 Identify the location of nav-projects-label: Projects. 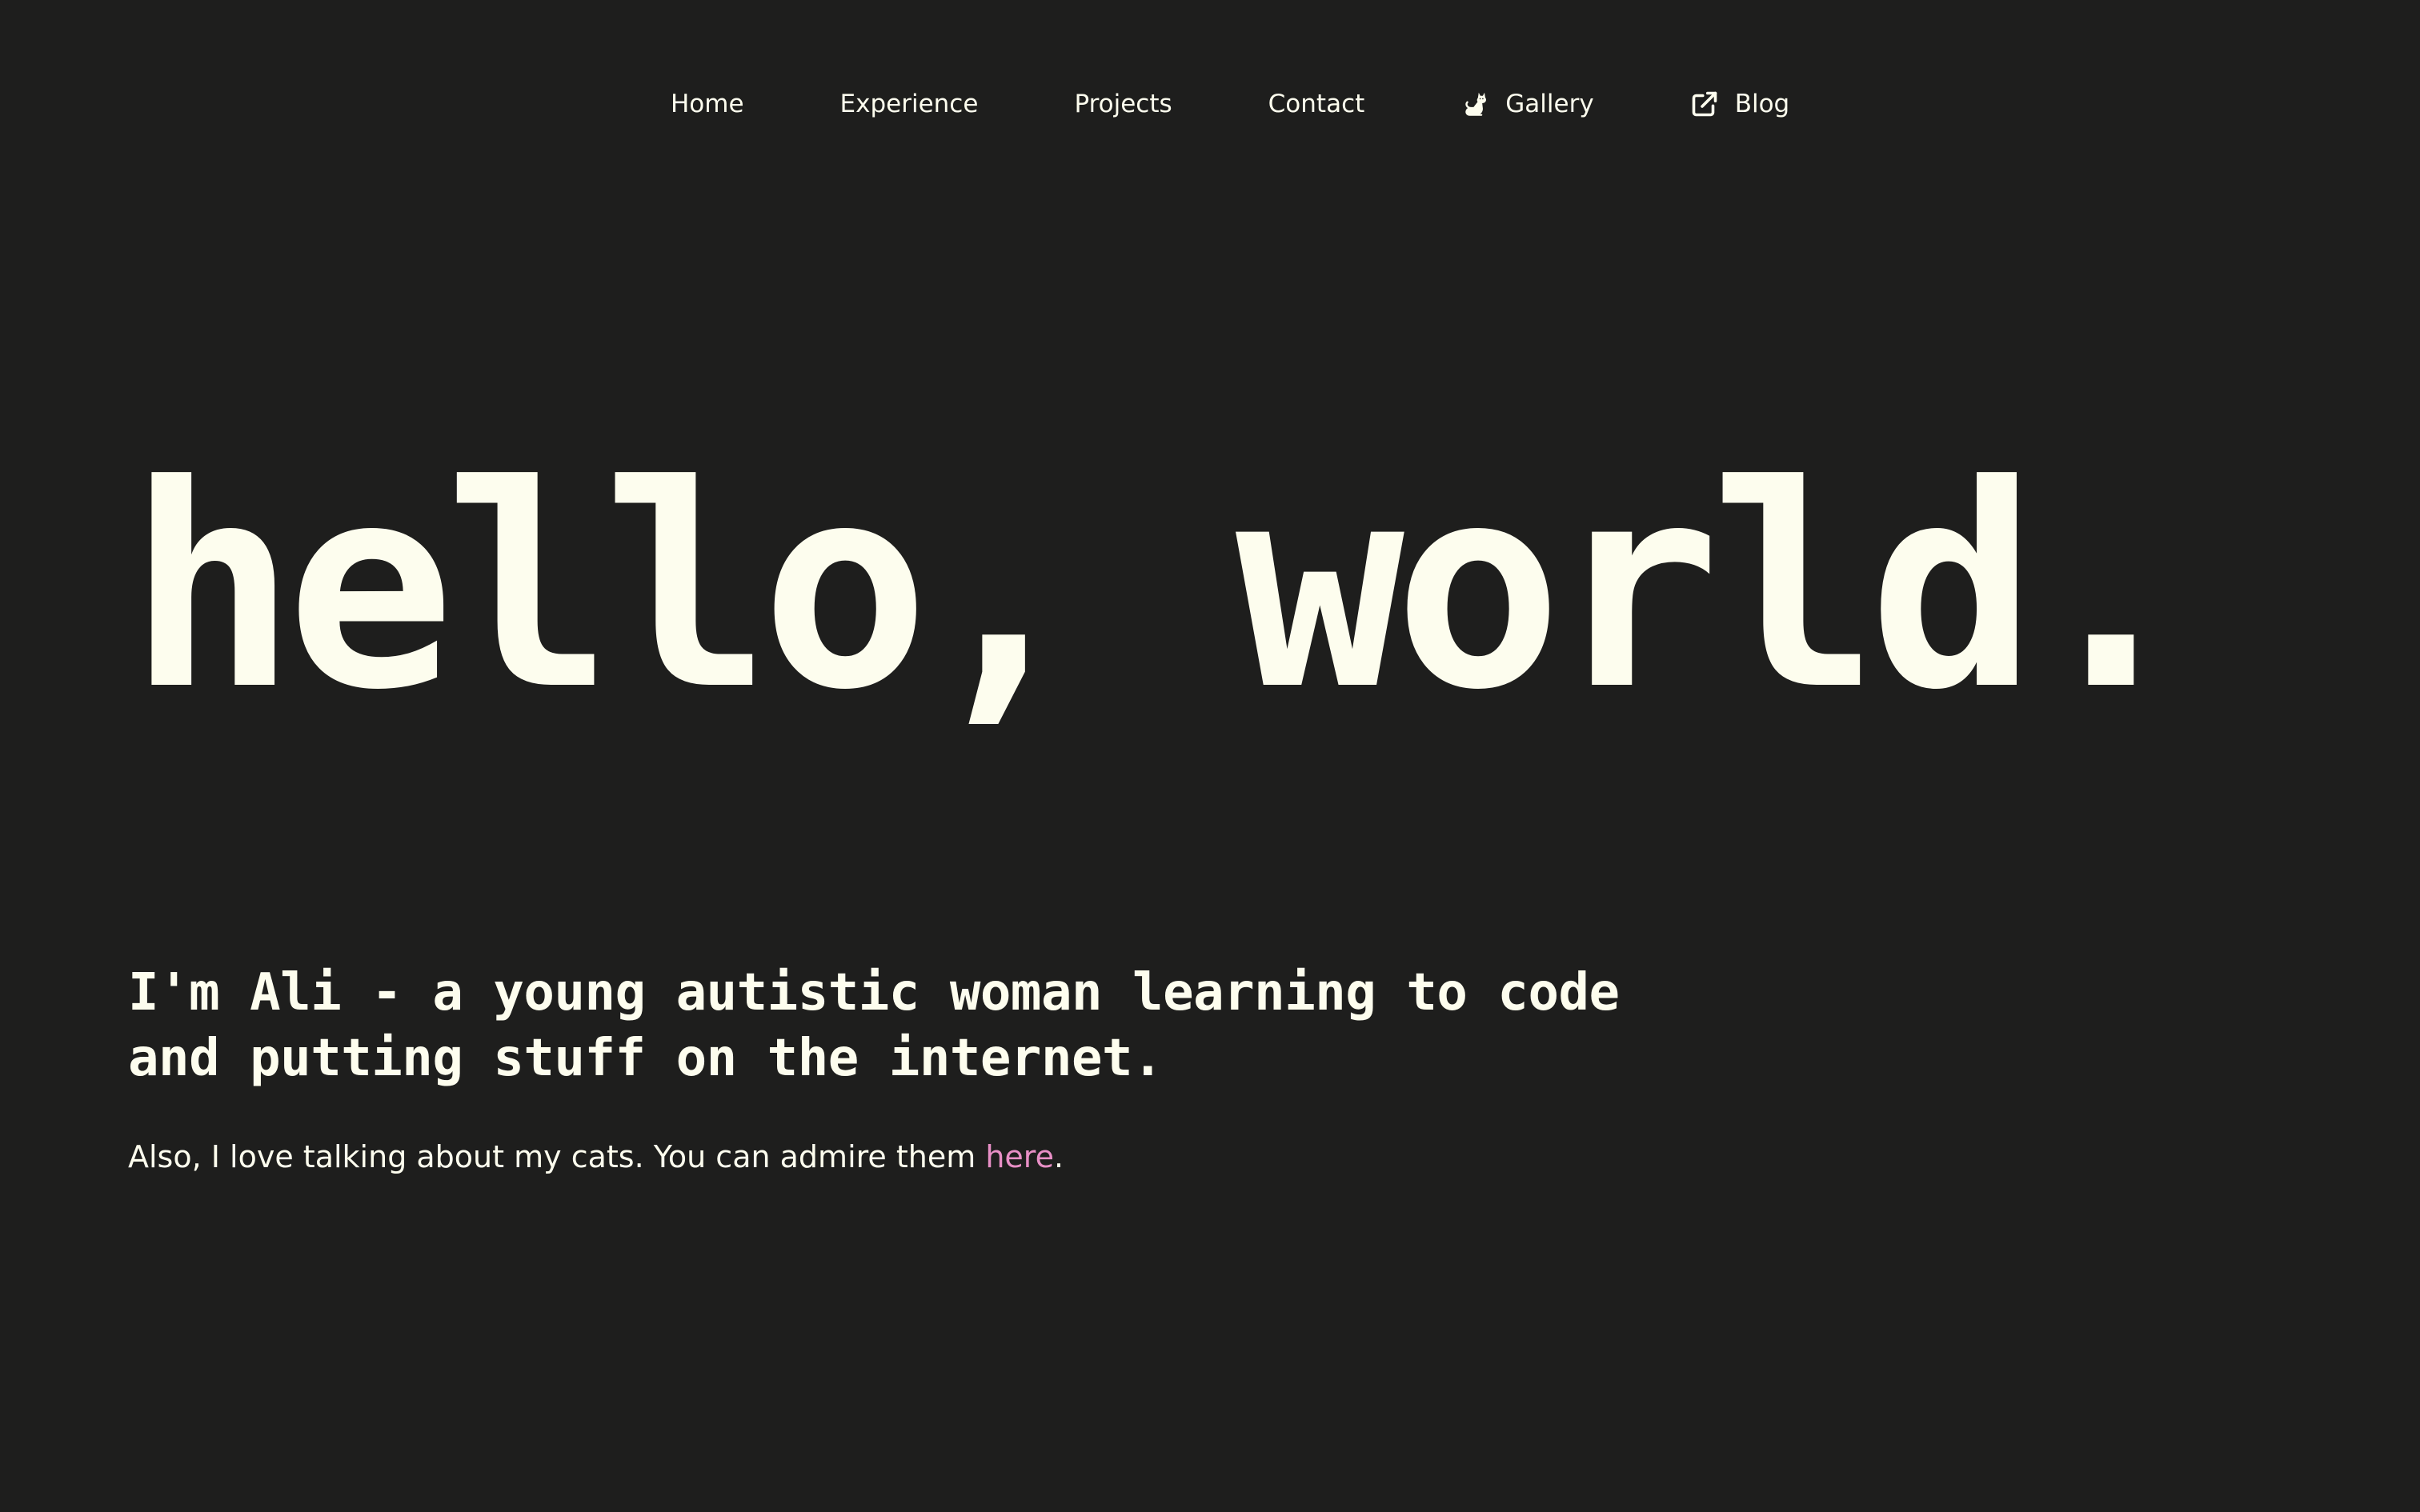
(1123, 104).